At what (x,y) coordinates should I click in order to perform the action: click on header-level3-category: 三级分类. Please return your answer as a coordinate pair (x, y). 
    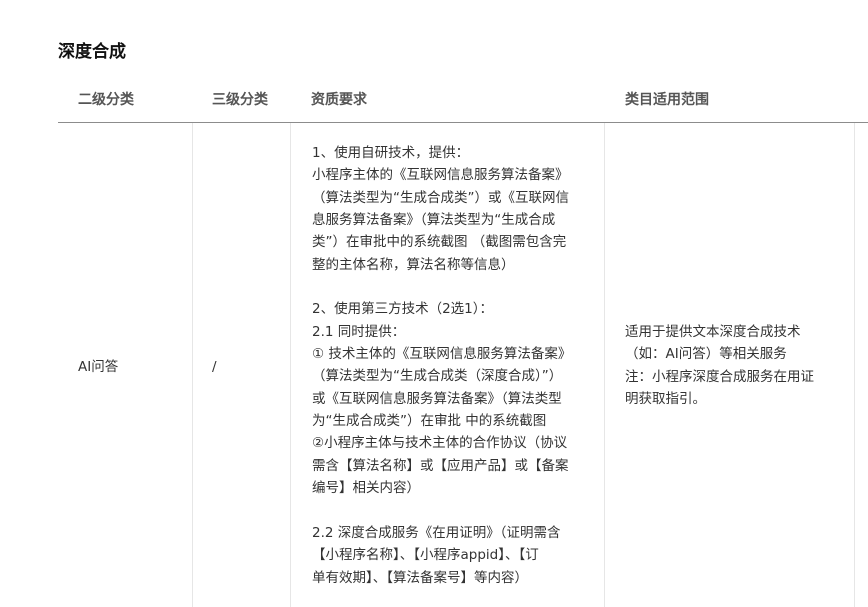
    Looking at the image, I should click on (240, 100).